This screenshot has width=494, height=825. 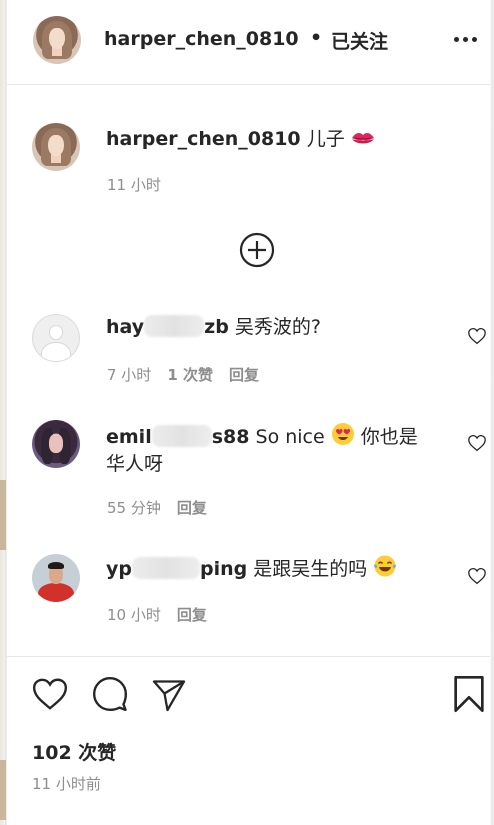 What do you see at coordinates (74, 751) in the screenshot?
I see `likes-count: 102 次赞` at bounding box center [74, 751].